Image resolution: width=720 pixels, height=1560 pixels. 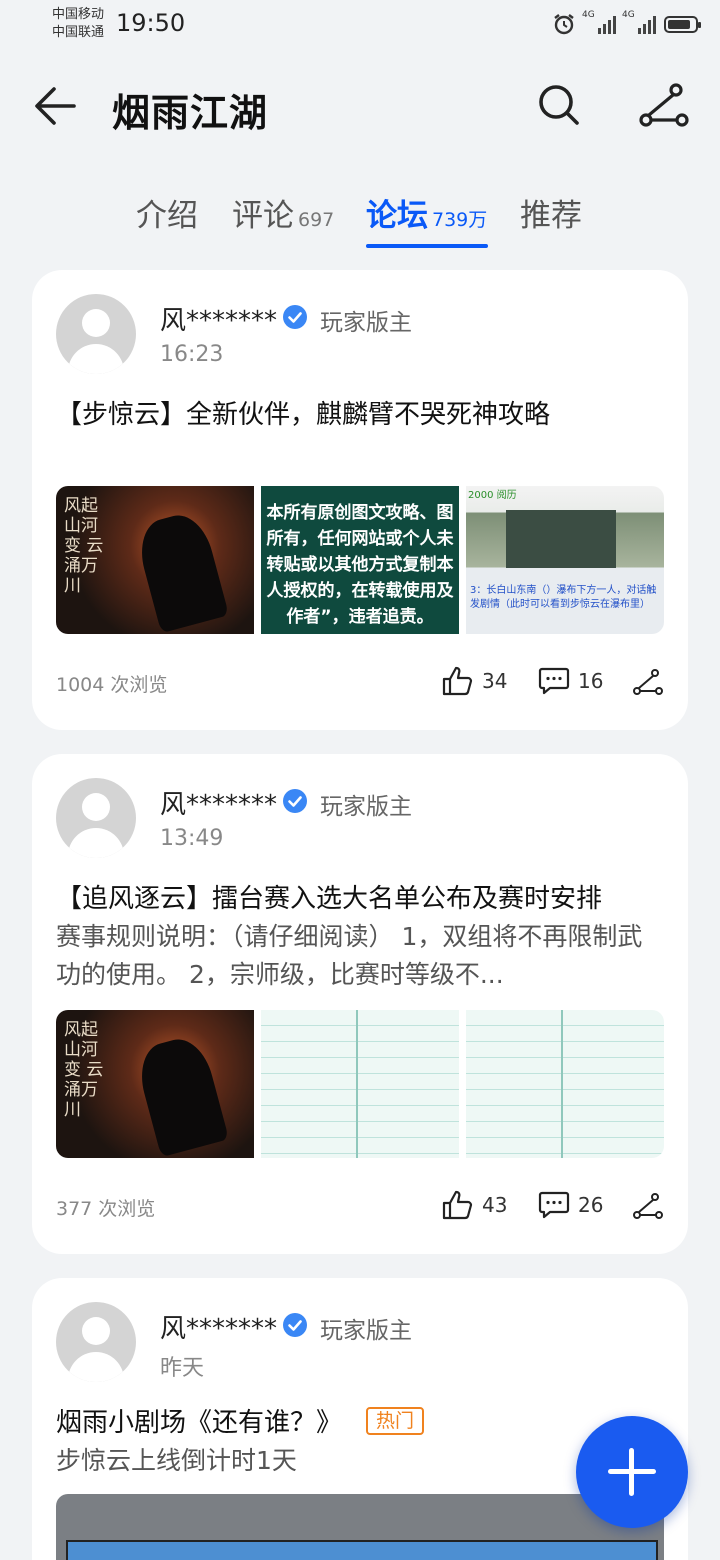 I want to click on like-count: 43, so click(x=495, y=1205).